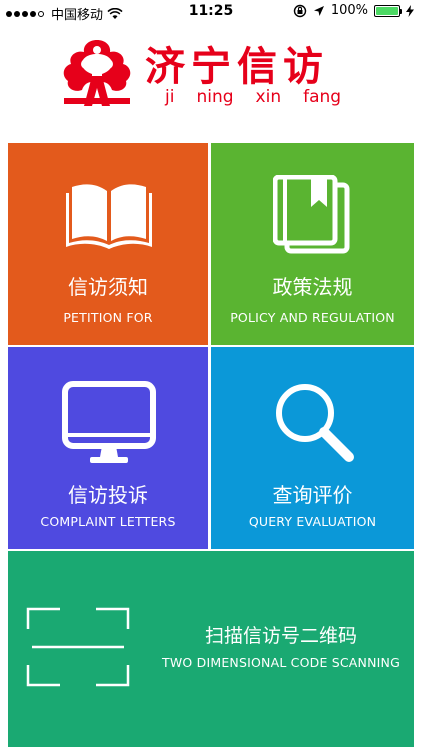 The image size is (422, 750). Describe the element at coordinates (280, 636) in the screenshot. I see `tile-title: 扫描信访号二维码` at that location.